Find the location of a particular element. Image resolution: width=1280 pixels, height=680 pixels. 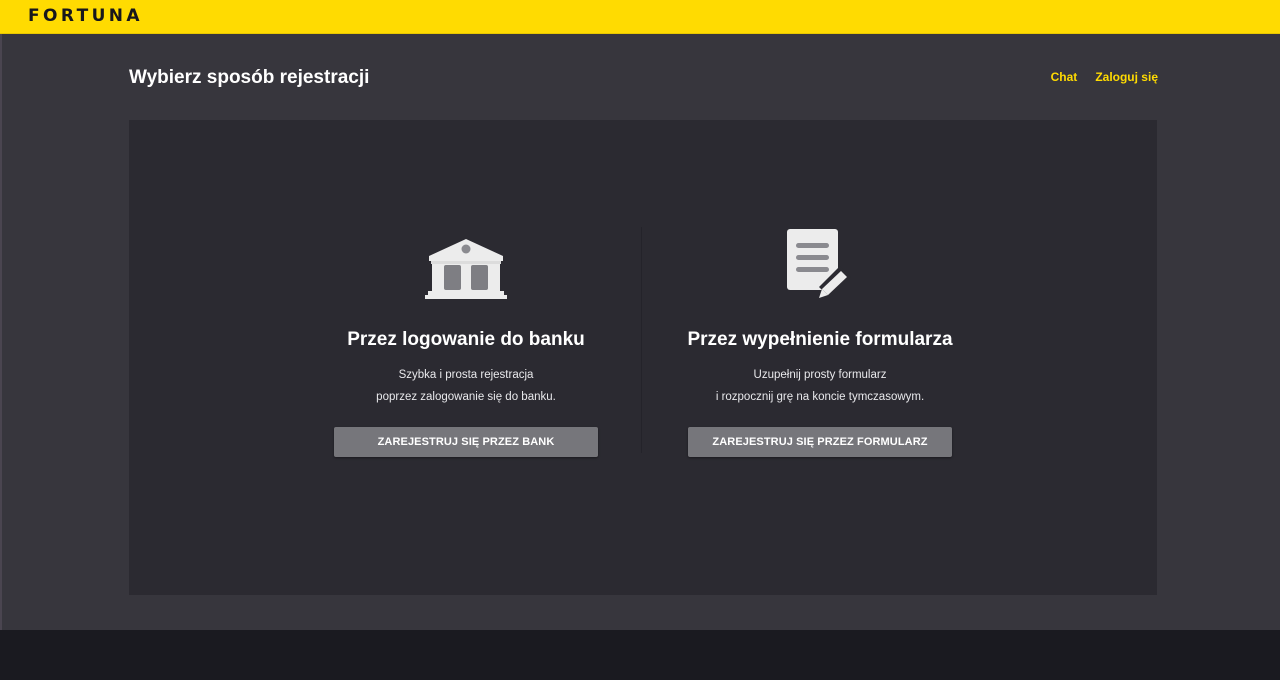

register-via-bank-button: ZAREJESTRUJ SIĘ PRZEZ BANK is located at coordinates (466, 442).